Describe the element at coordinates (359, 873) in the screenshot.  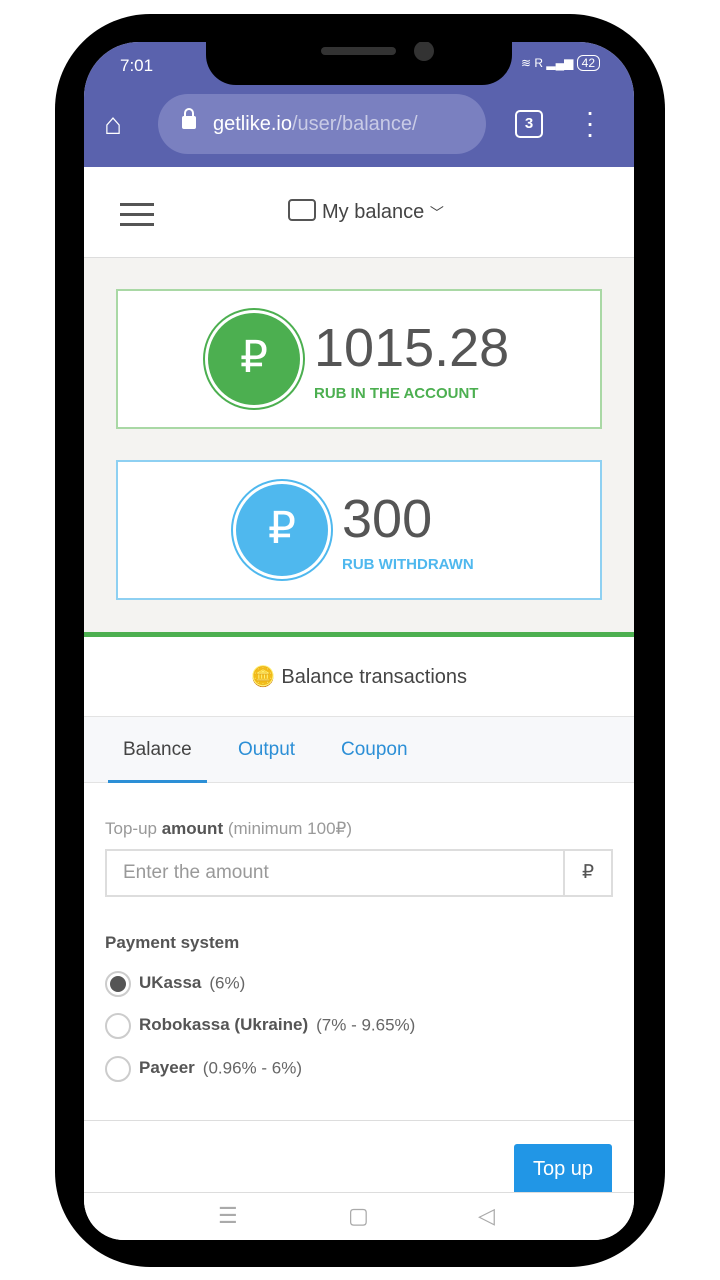
I see `amount-input: Enter the amount ₽` at that location.